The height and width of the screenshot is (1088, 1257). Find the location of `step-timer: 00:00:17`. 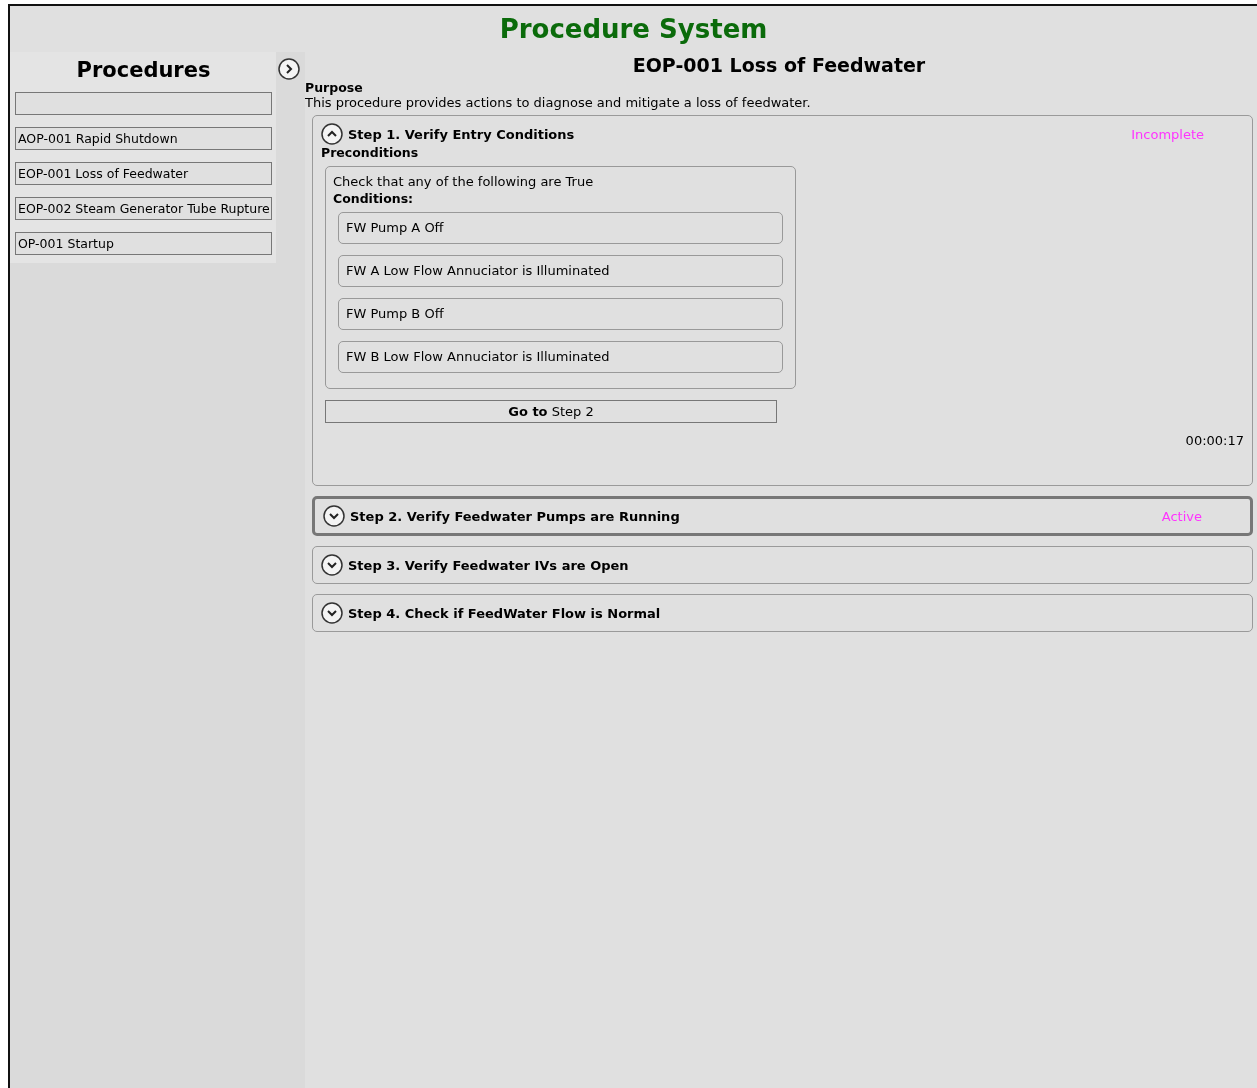

step-timer: 00:00:17 is located at coordinates (1214, 440).